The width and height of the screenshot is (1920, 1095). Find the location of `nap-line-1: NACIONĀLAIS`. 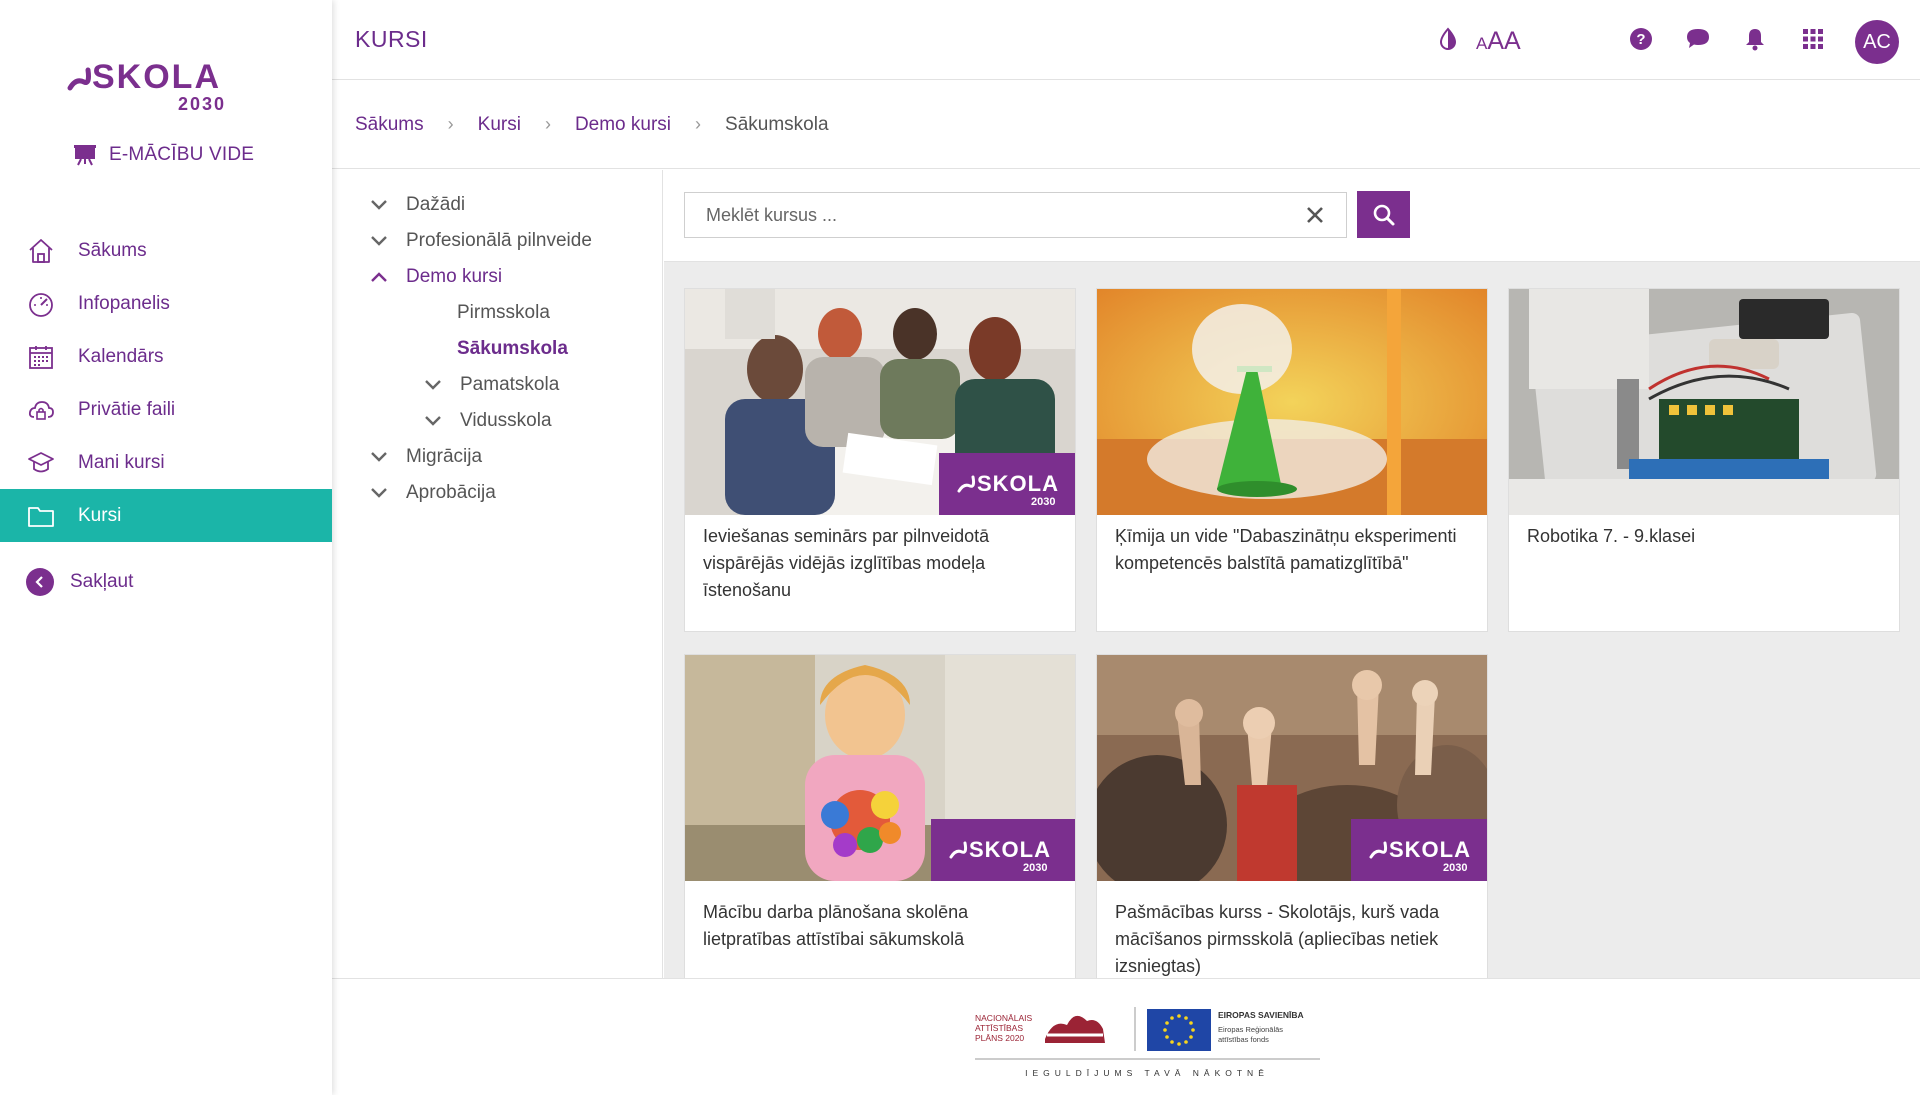

nap-line-1: NACIONĀLAIS is located at coordinates (1003, 1018).